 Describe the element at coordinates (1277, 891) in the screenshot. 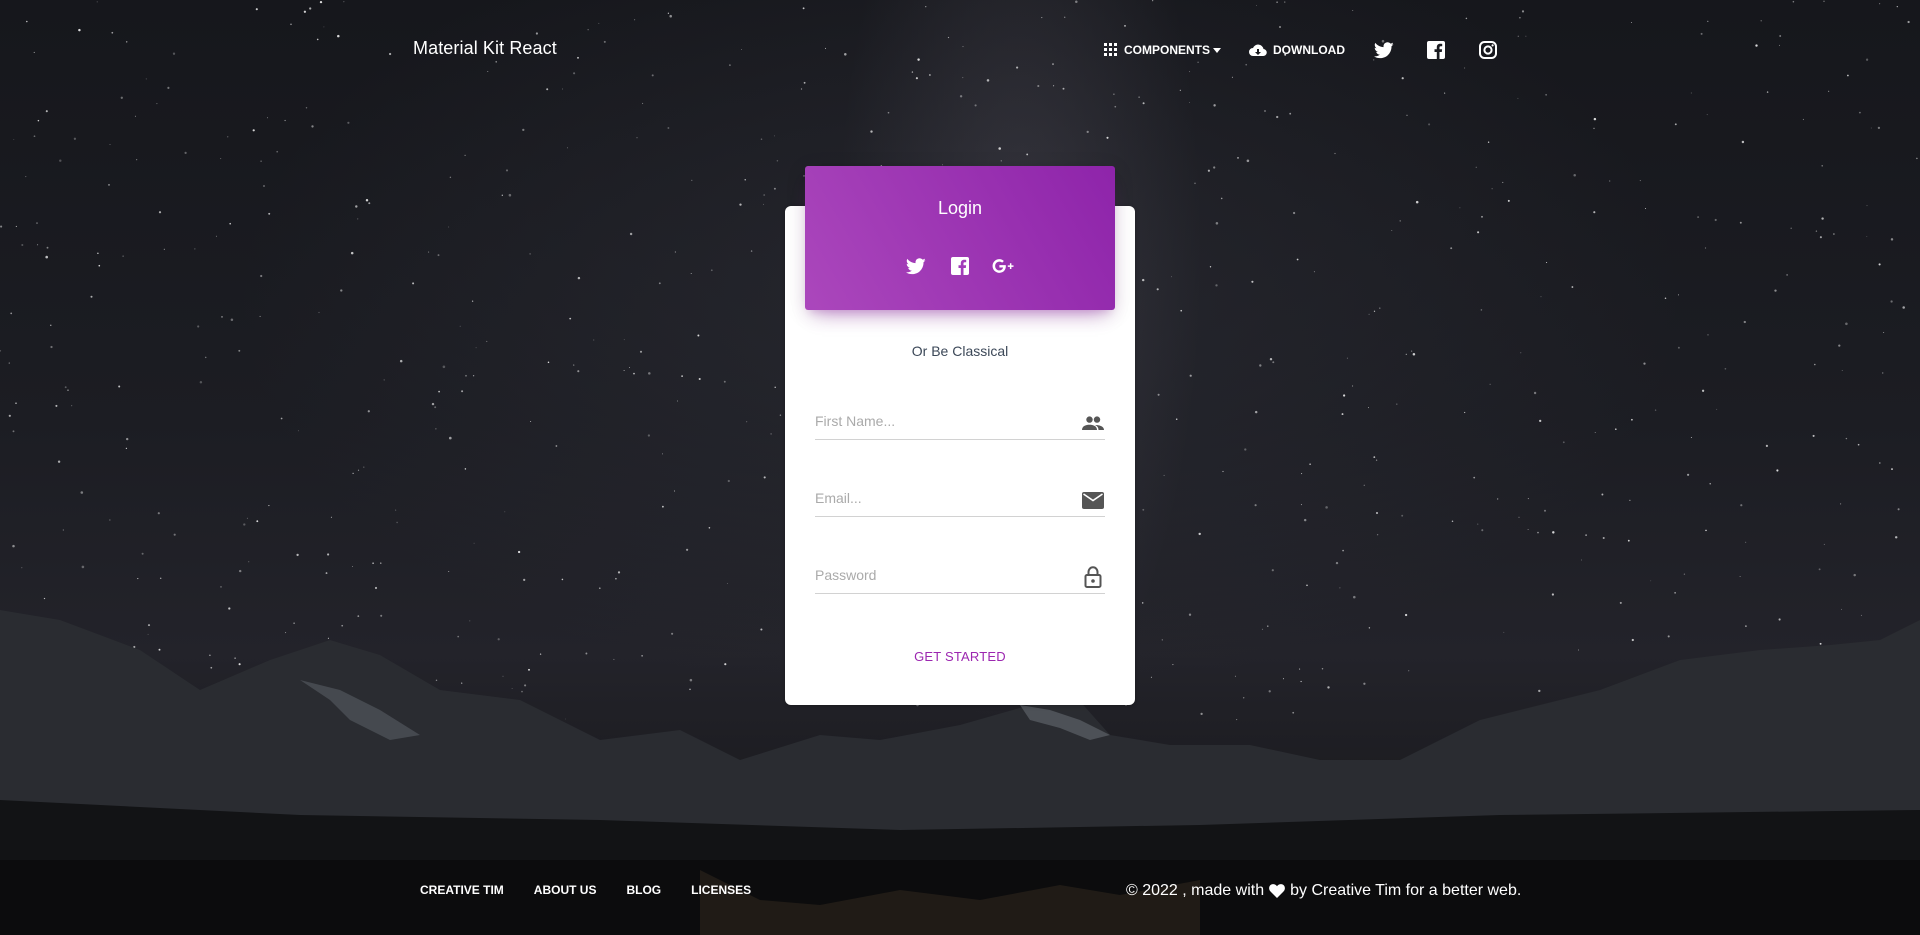

I see `heart-icon` at that location.